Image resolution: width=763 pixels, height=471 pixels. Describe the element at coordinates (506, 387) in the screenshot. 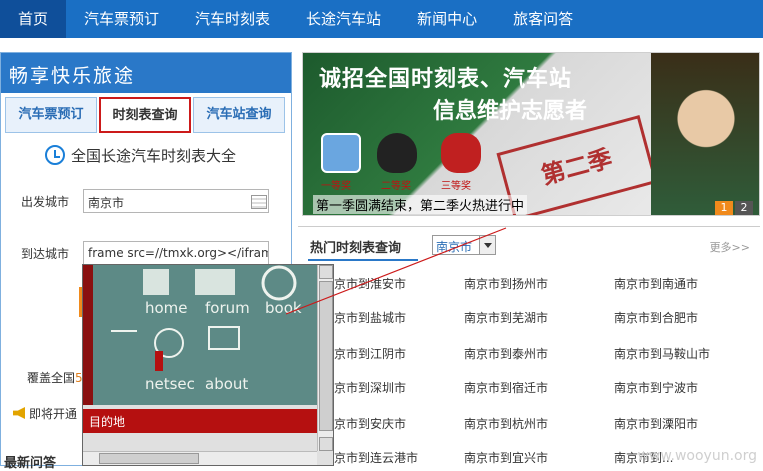

I see `route-link: 南京市到宿迁市` at that location.